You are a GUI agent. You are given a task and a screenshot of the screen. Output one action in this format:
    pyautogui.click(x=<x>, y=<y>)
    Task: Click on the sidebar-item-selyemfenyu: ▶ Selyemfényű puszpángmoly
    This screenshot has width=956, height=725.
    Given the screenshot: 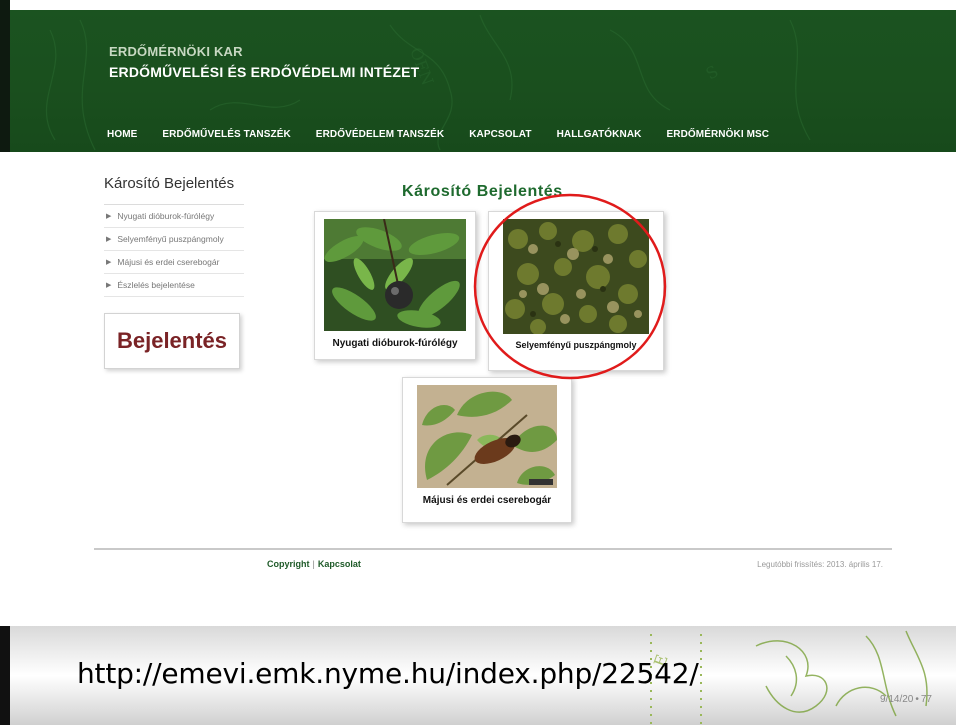 What is the action you would take?
    pyautogui.click(x=174, y=239)
    